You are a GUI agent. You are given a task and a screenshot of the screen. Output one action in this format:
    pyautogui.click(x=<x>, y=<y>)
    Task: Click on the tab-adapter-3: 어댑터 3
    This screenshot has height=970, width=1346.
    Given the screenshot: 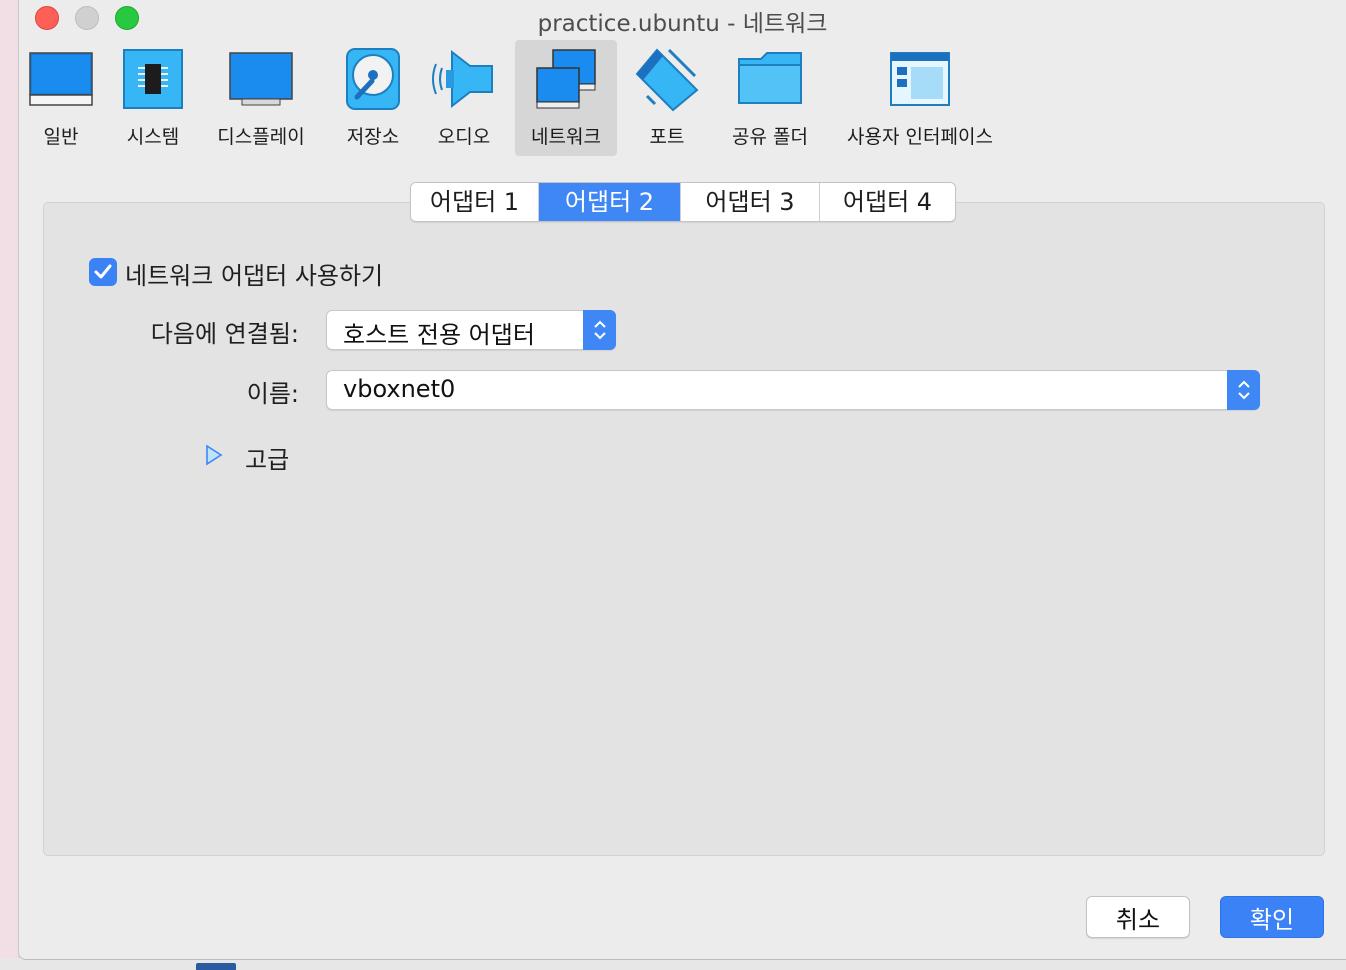 What is the action you would take?
    pyautogui.click(x=750, y=202)
    